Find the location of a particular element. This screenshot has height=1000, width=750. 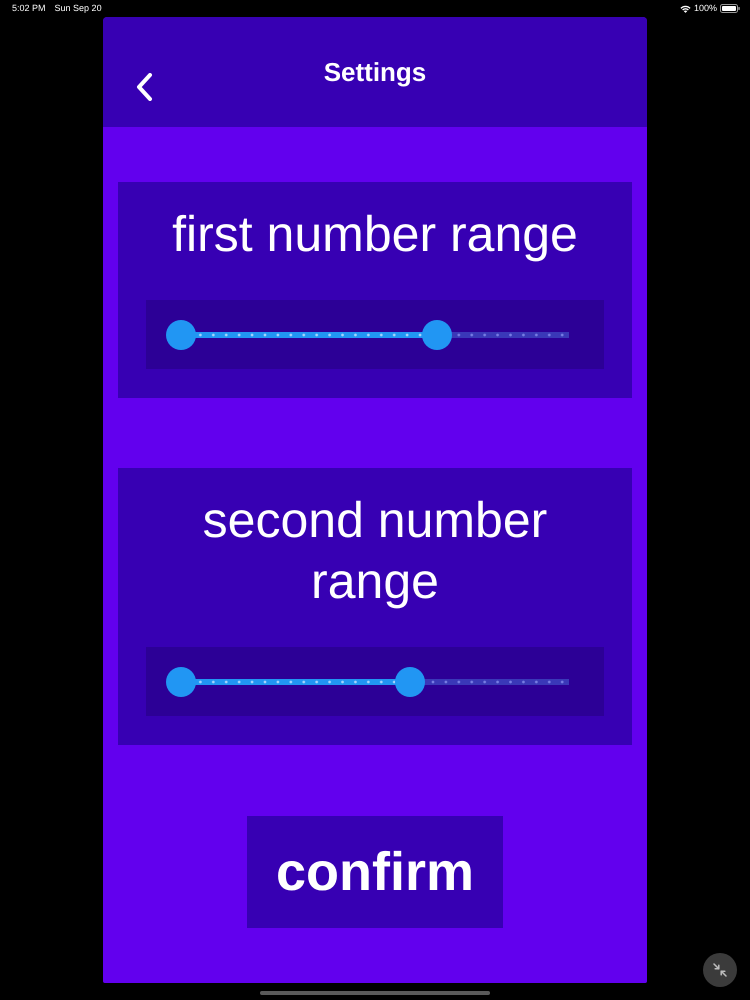

back-icon is located at coordinates (144, 87).